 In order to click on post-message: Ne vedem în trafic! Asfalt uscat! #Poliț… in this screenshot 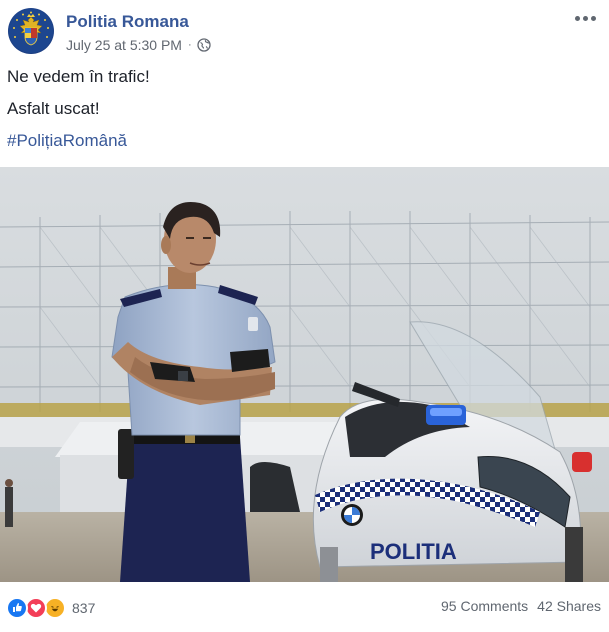, I will do `click(302, 114)`.